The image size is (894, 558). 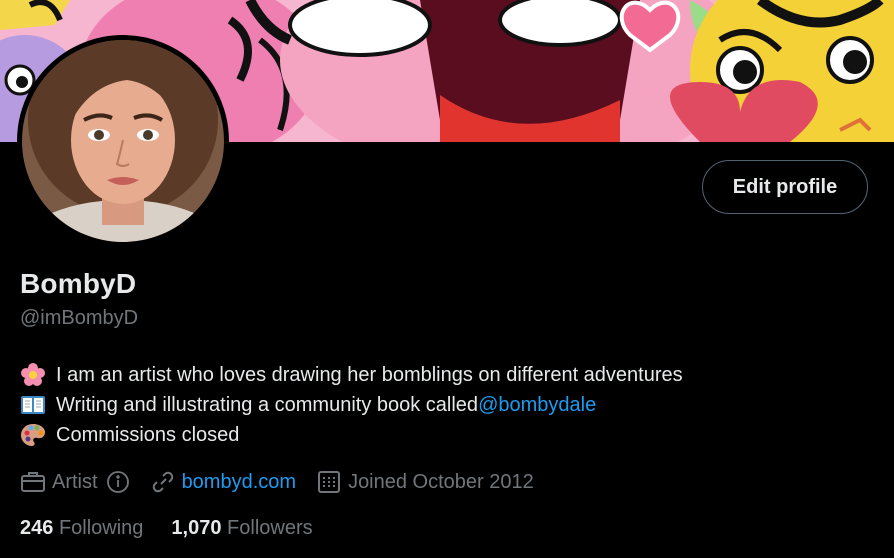 I want to click on bio-mention-link: @bombydale, so click(x=537, y=405).